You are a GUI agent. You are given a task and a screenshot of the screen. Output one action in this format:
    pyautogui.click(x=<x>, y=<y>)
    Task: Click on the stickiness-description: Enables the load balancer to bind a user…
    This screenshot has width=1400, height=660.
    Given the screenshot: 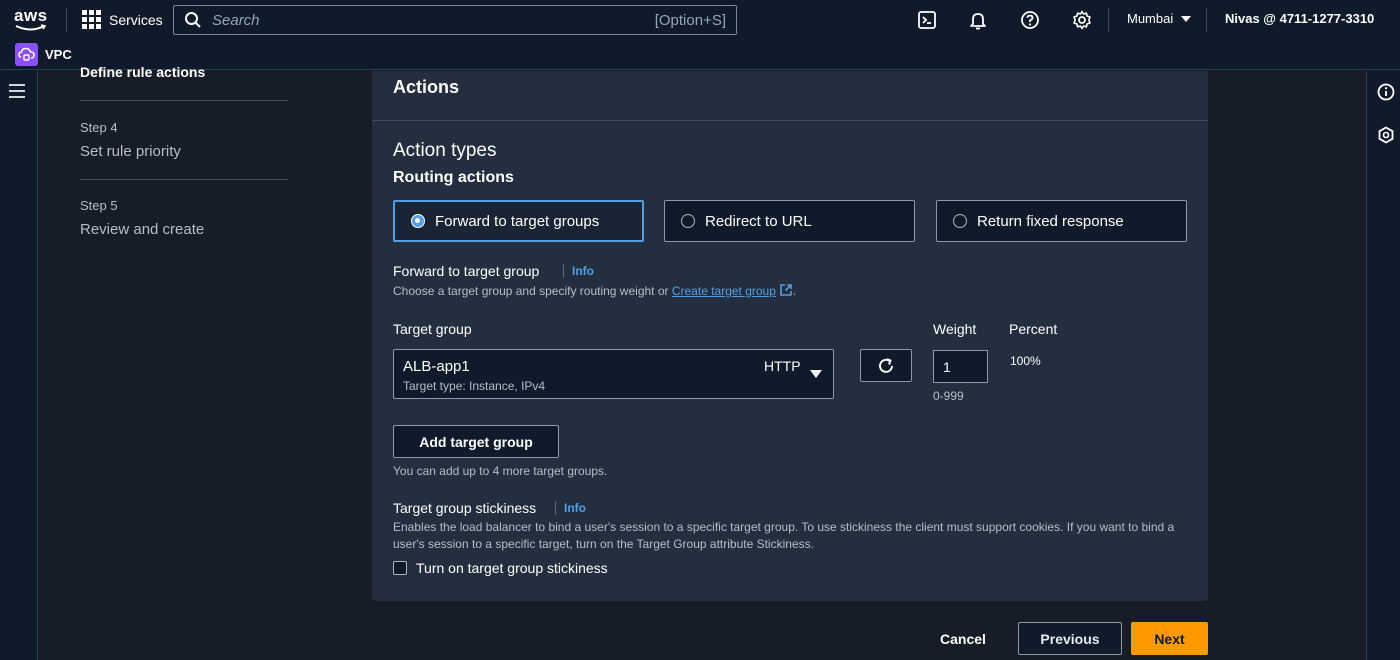 What is the action you would take?
    pyautogui.click(x=784, y=535)
    